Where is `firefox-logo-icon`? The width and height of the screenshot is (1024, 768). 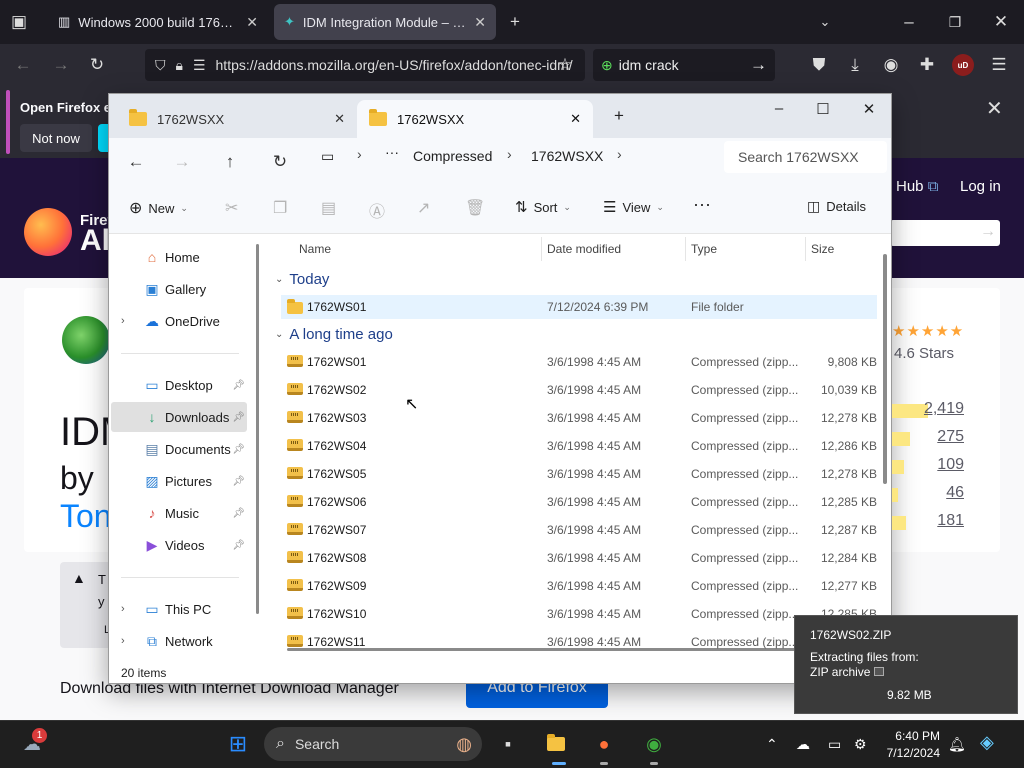
firefox-logo-icon is located at coordinates (48, 232).